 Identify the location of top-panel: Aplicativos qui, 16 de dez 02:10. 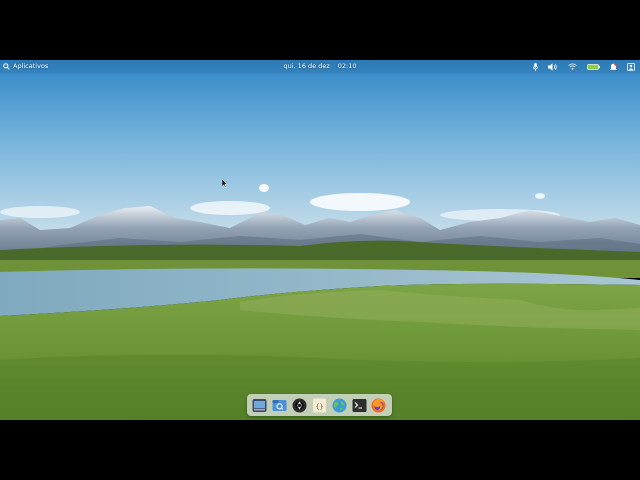
(320, 66).